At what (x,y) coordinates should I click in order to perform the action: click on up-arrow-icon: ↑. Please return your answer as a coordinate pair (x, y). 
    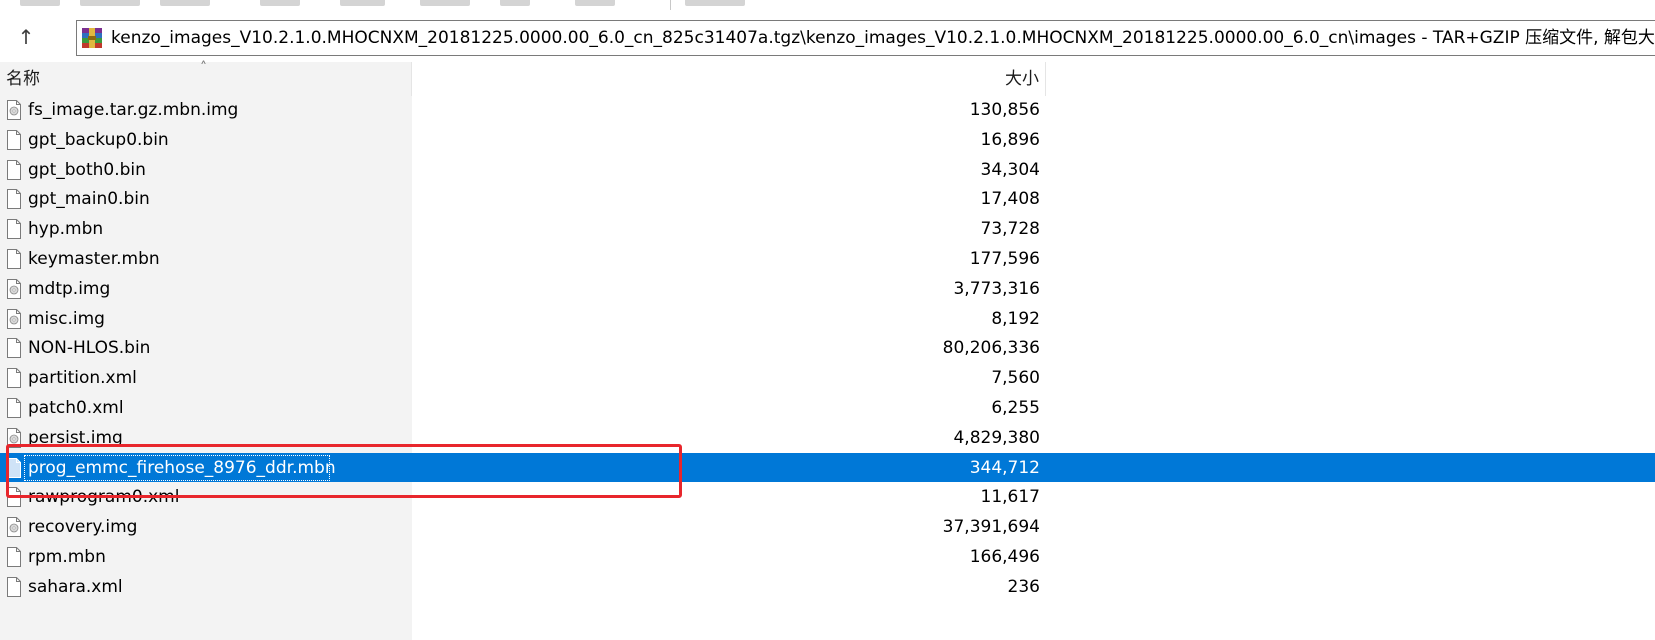
    Looking at the image, I should click on (26, 37).